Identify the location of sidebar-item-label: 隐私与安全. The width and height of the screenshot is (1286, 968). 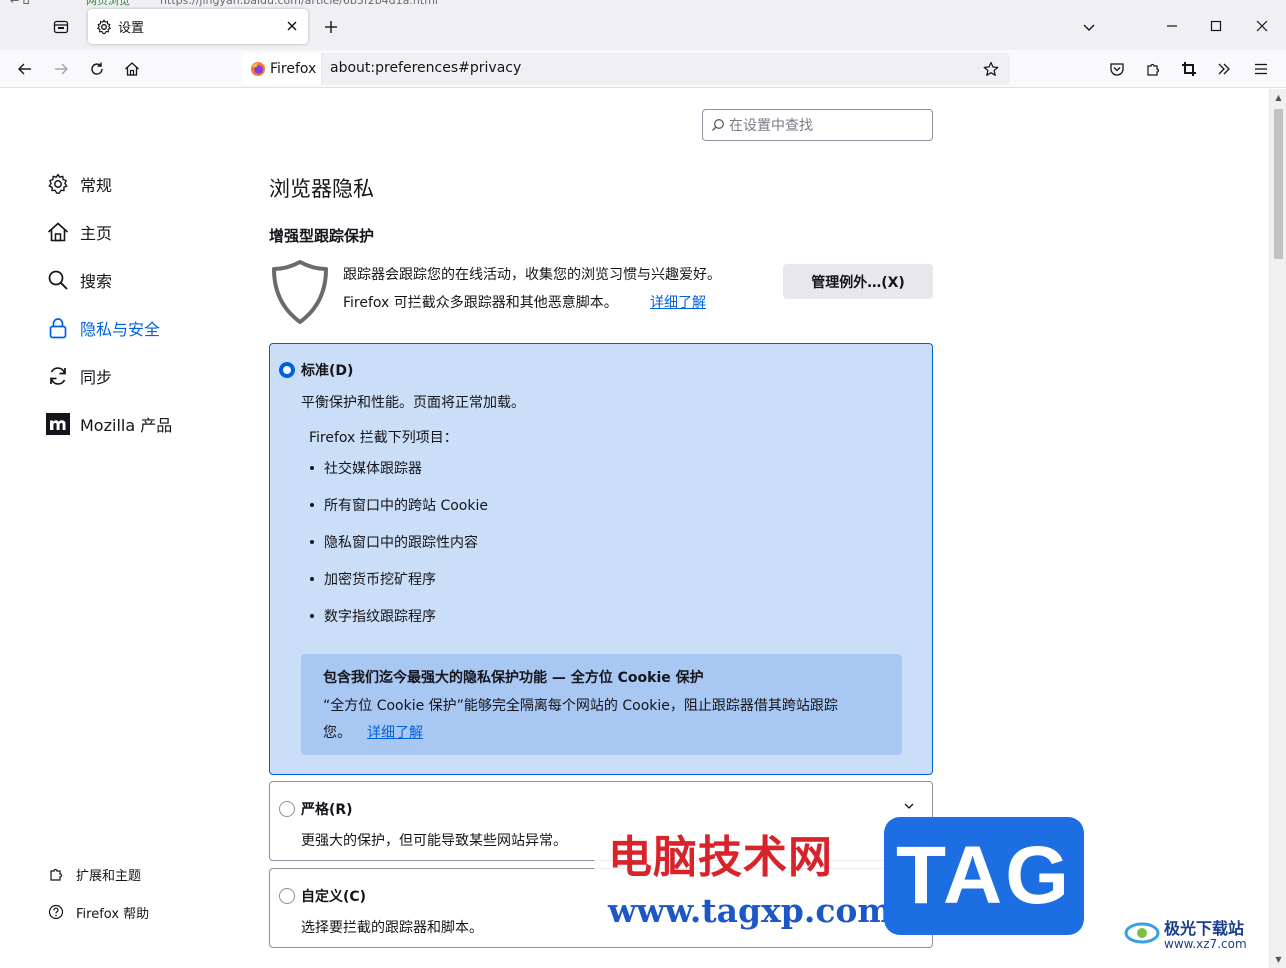
(120, 329).